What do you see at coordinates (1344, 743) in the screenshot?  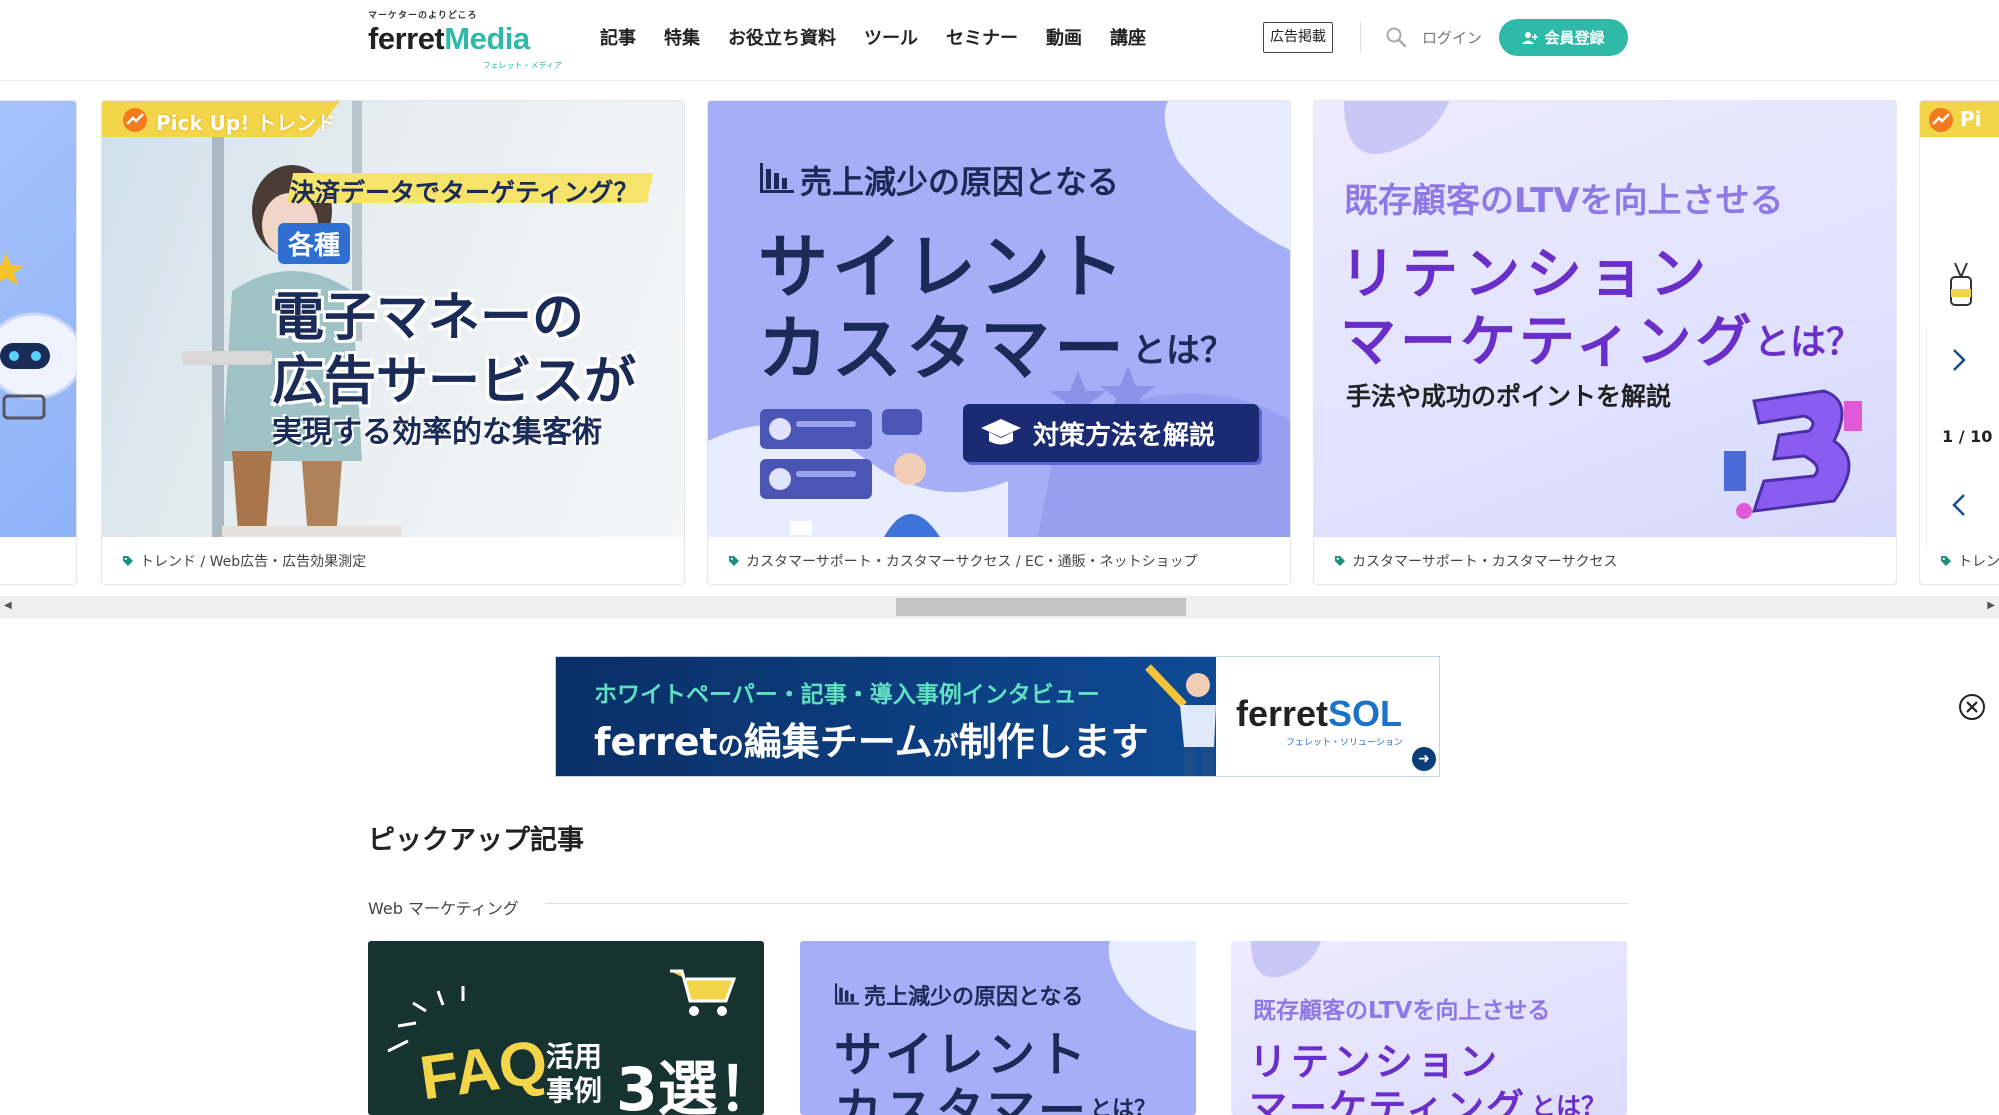 I see `banner-logo-subtitle: フェレット・ソリューション` at bounding box center [1344, 743].